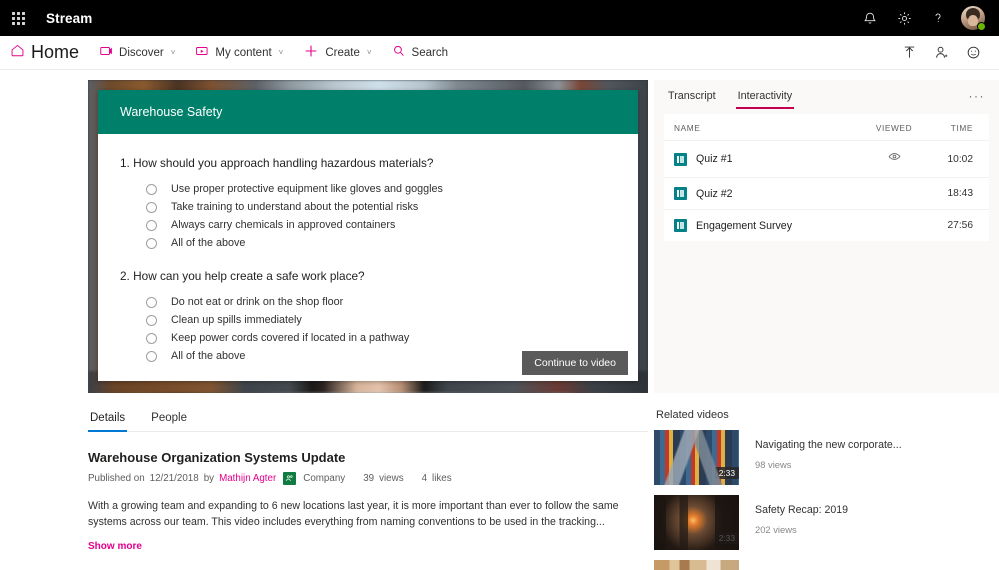 The width and height of the screenshot is (999, 570). I want to click on nav-item-search: Search, so click(420, 53).